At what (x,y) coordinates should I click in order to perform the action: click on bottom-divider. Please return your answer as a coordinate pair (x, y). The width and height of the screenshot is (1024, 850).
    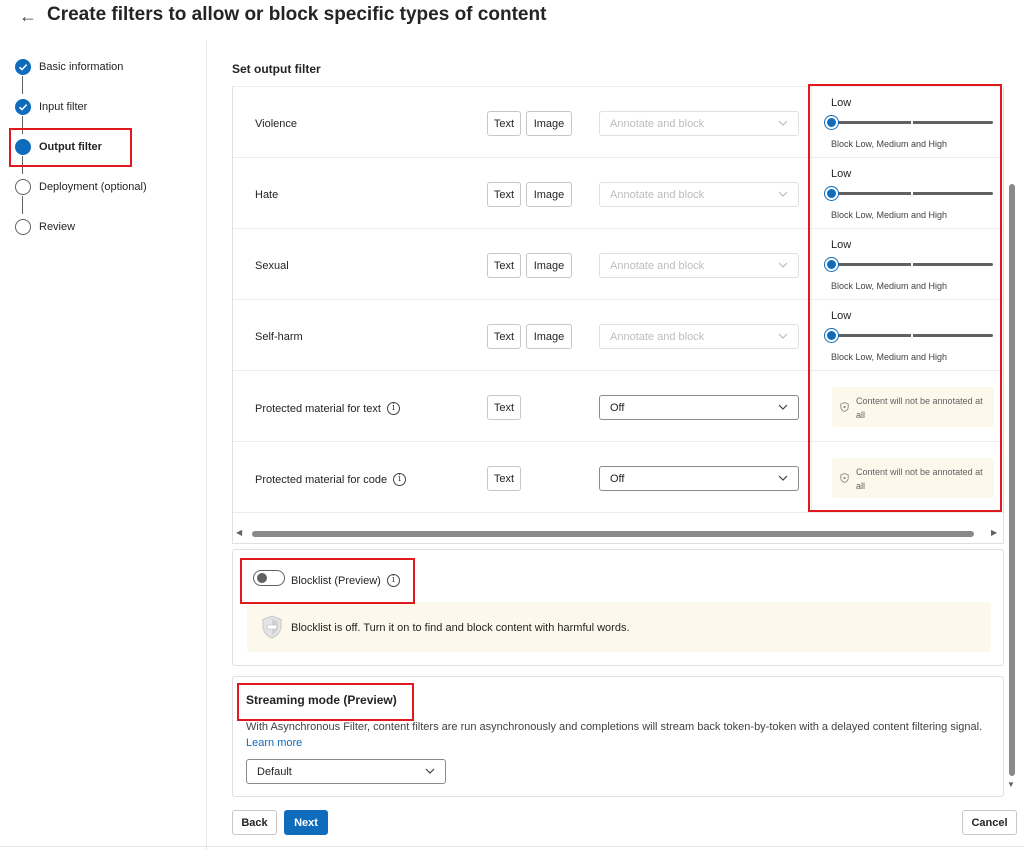
    Looking at the image, I should click on (512, 846).